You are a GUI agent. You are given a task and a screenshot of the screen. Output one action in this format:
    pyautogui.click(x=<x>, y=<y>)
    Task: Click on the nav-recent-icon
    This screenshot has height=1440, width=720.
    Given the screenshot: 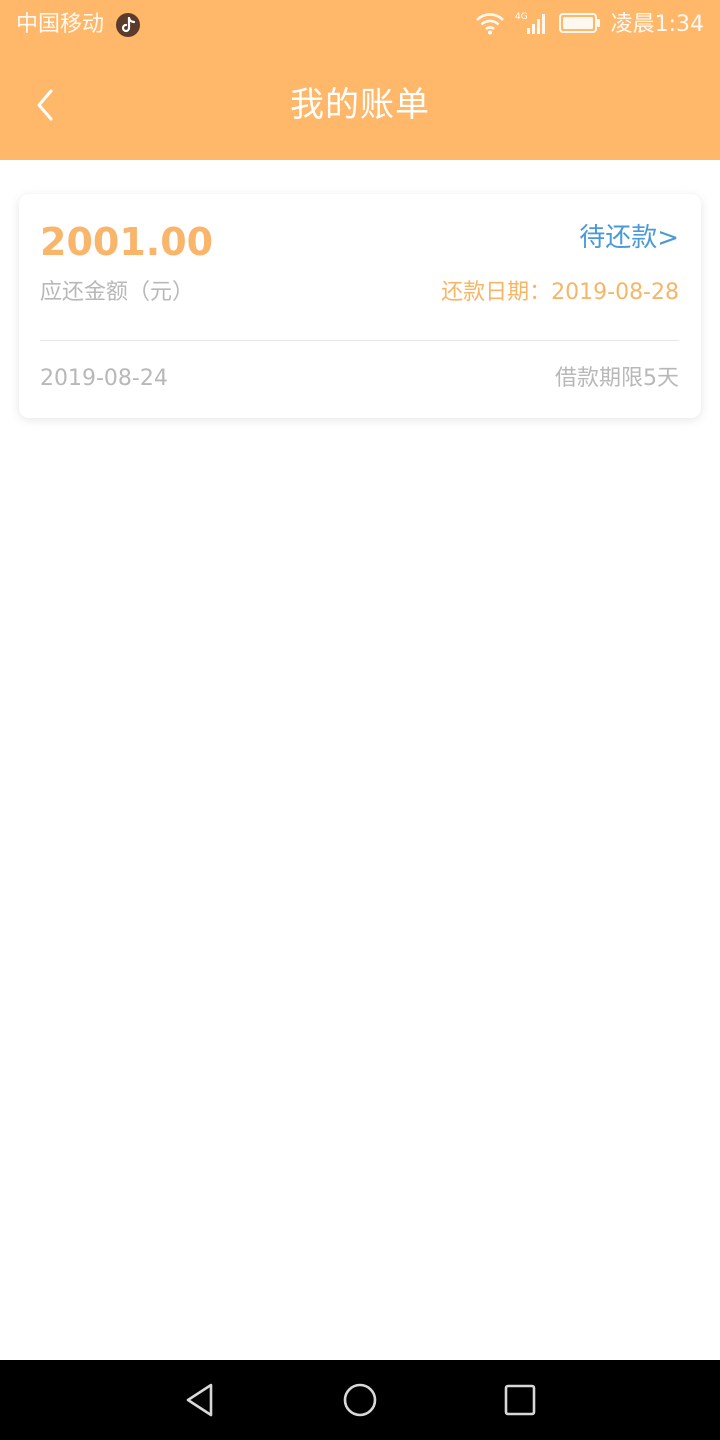 What is the action you would take?
    pyautogui.click(x=520, y=1400)
    